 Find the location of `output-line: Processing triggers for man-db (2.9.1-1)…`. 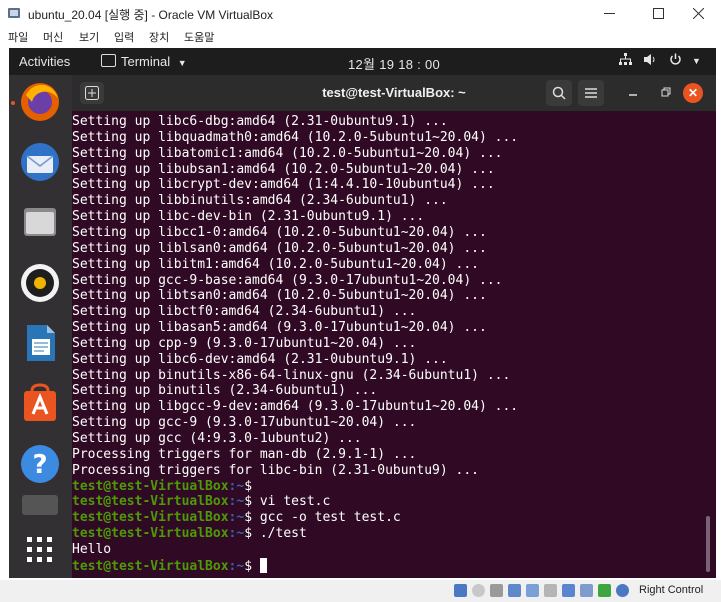

output-line: Processing triggers for man-db (2.9.1-1)… is located at coordinates (244, 454).